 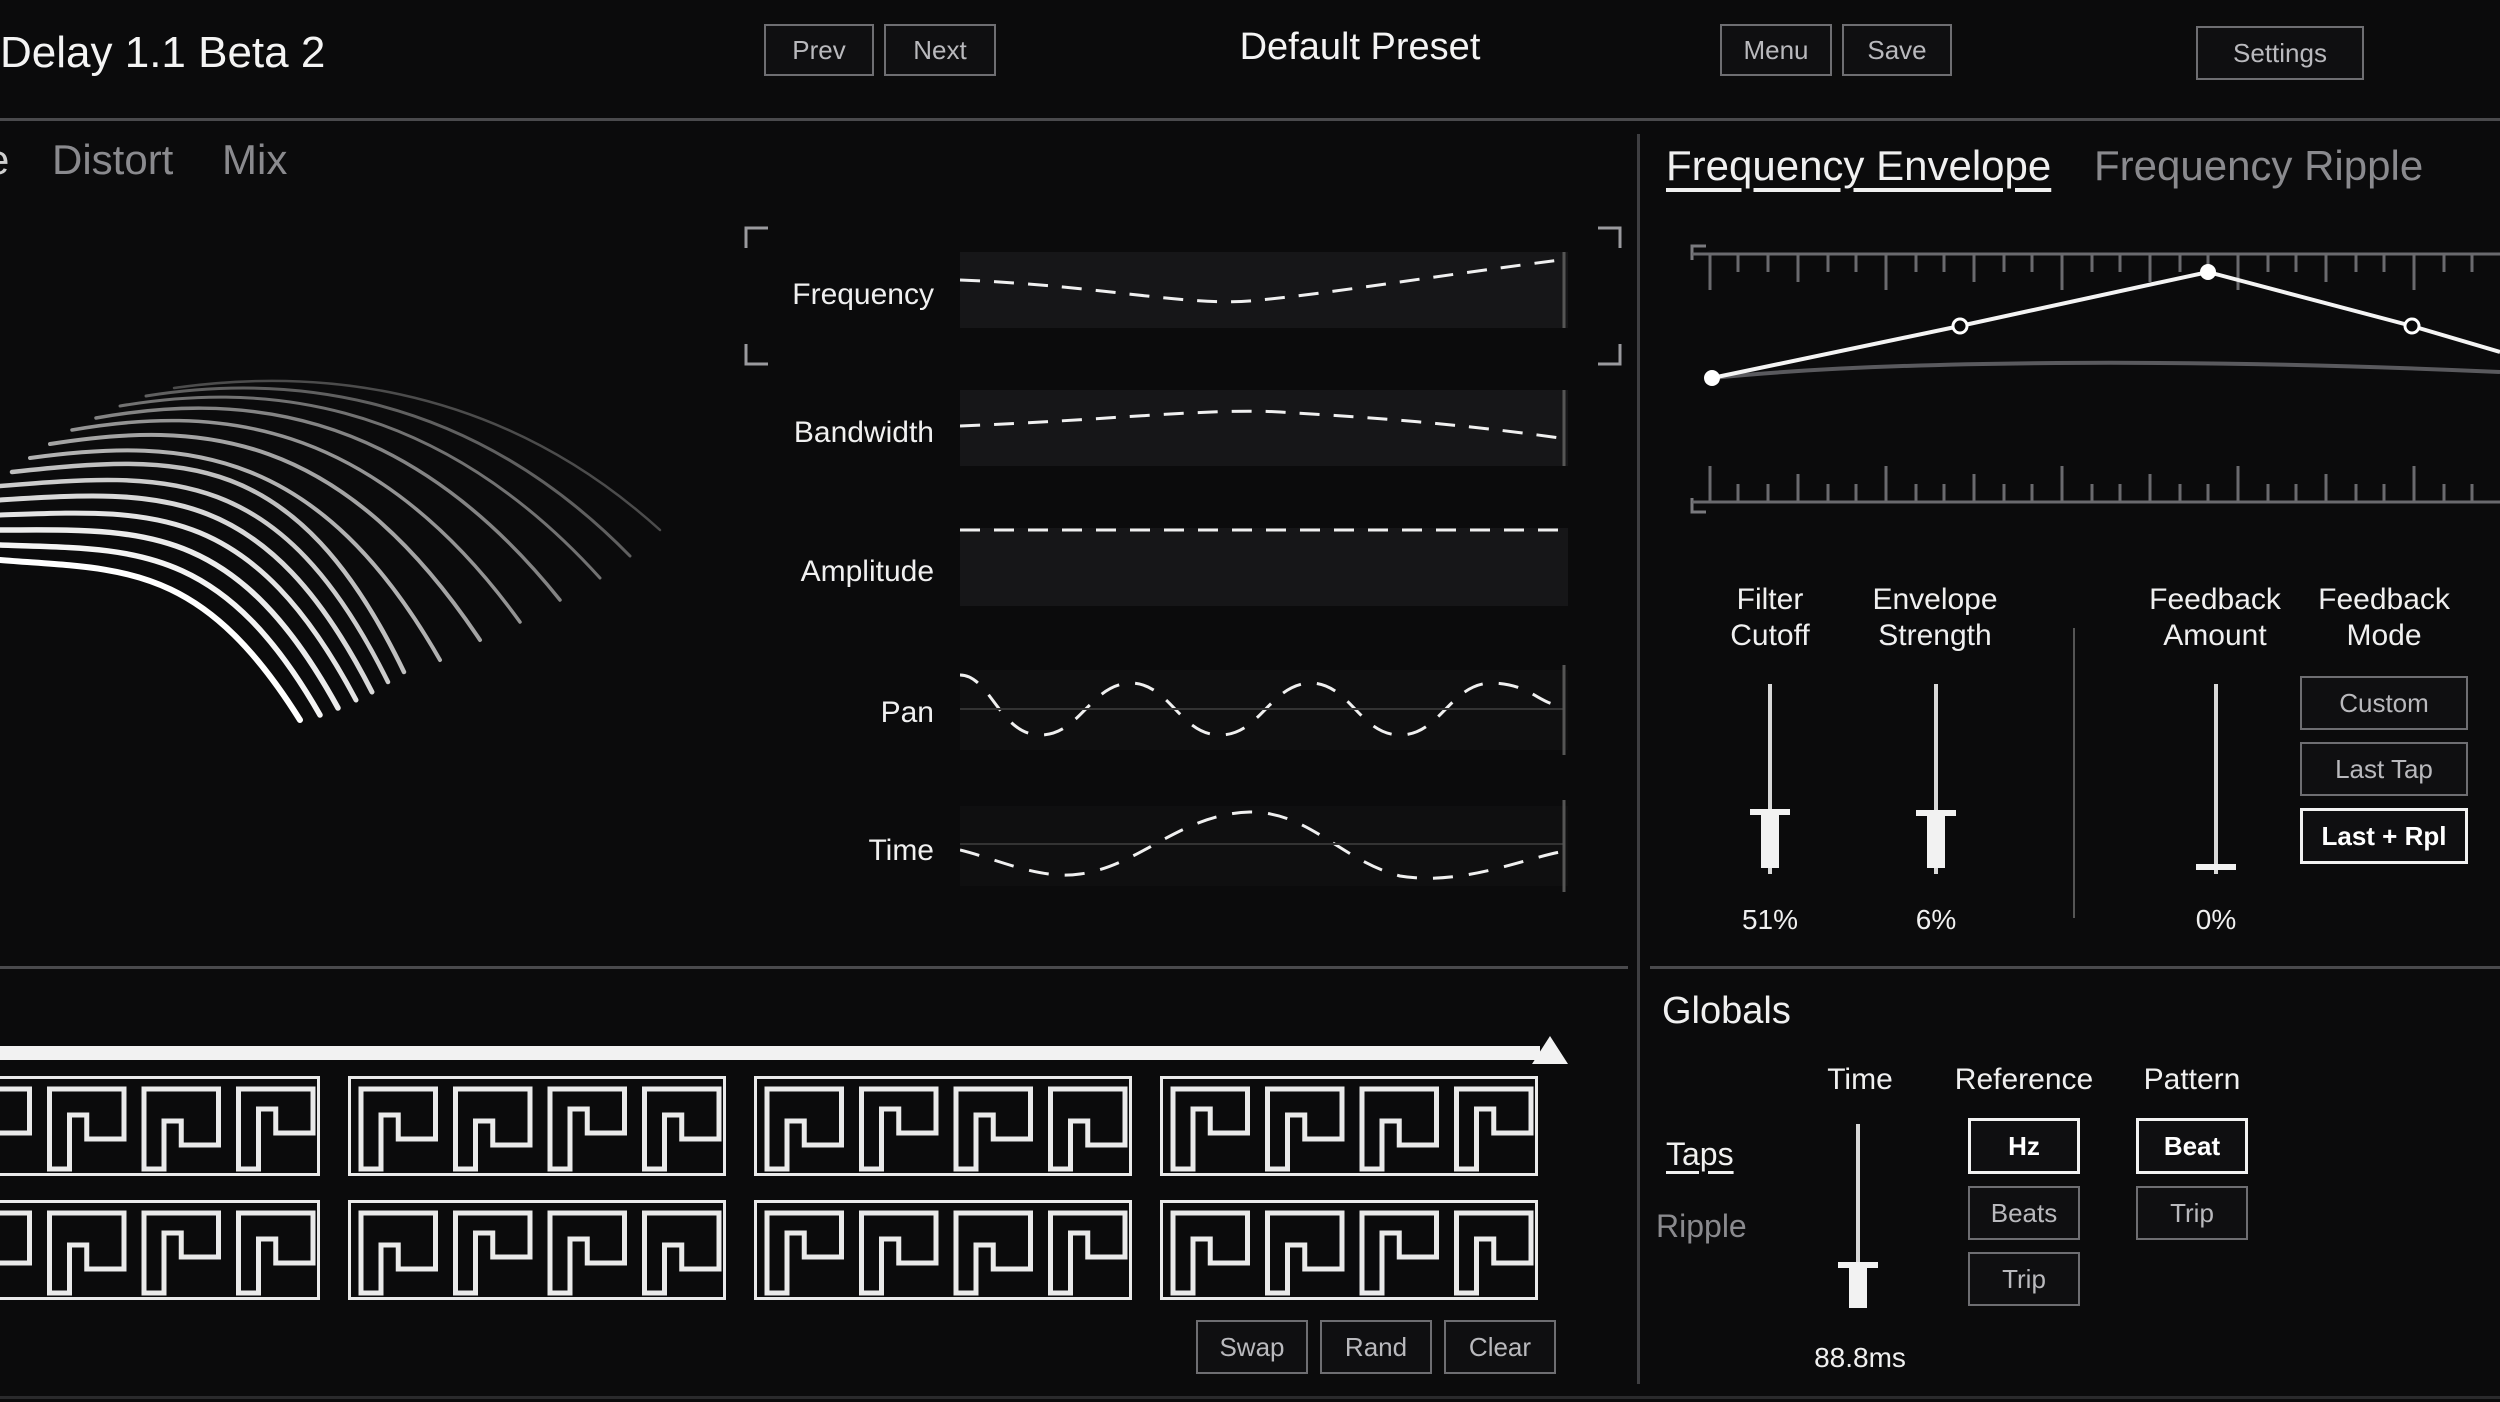 What do you see at coordinates (1550, 1050) in the screenshot?
I see `tap-length-handle-icon` at bounding box center [1550, 1050].